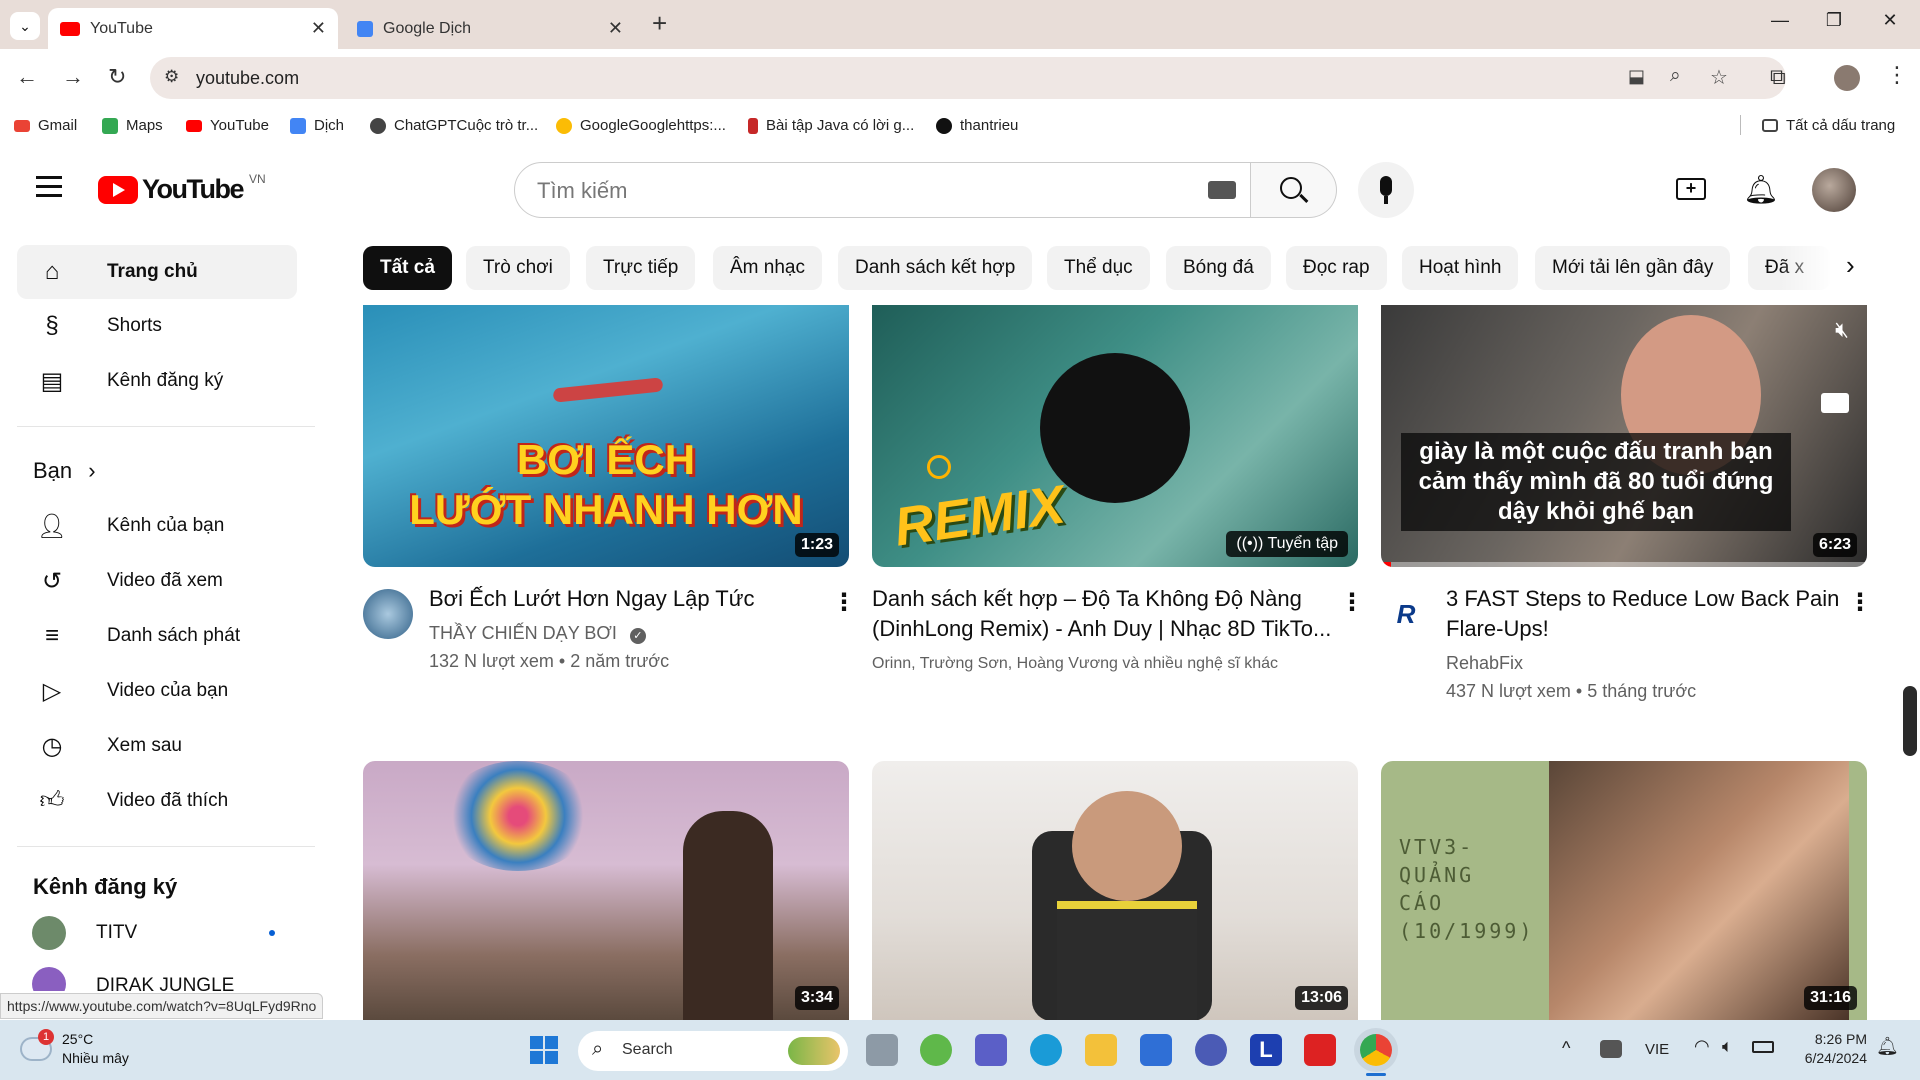 The image size is (1920, 1080). Describe the element at coordinates (1834, 20) in the screenshot. I see `restore-icon: ❐` at that location.